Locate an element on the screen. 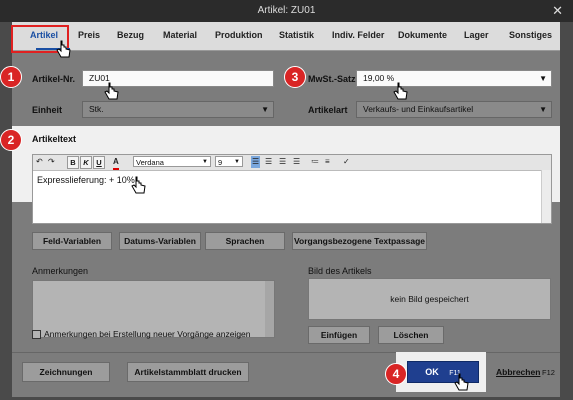 The width and height of the screenshot is (573, 400). sprachen-button: Sprachen is located at coordinates (245, 241).